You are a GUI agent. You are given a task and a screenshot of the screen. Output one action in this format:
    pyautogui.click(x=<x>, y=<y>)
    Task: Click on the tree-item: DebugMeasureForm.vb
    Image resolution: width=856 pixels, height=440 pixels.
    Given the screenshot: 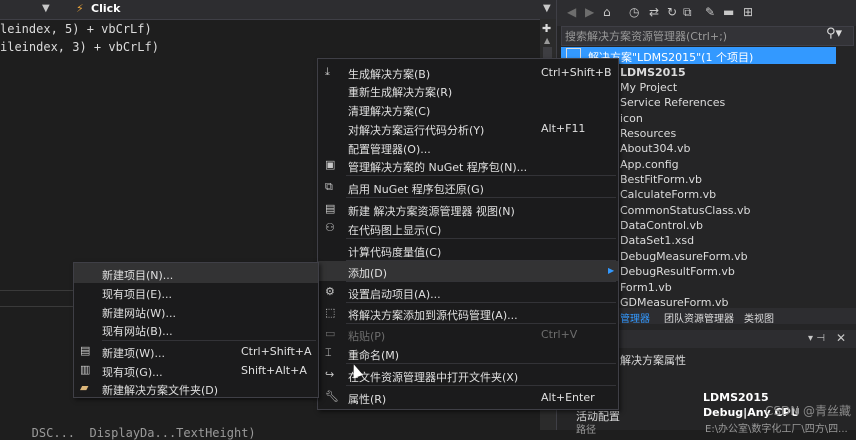 What is the action you would take?
    pyautogui.click(x=684, y=256)
    